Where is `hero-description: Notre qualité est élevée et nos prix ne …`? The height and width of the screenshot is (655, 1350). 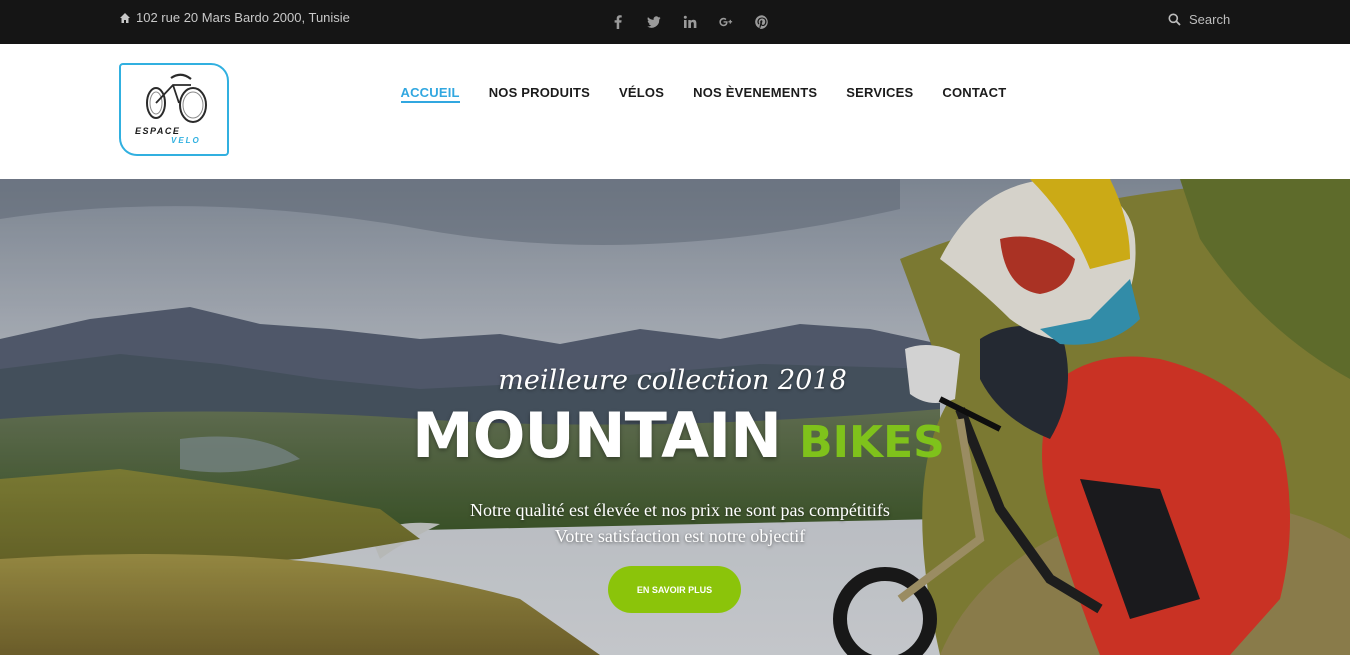 hero-description: Notre qualité est élevée et nos prix ne … is located at coordinates (675, 523).